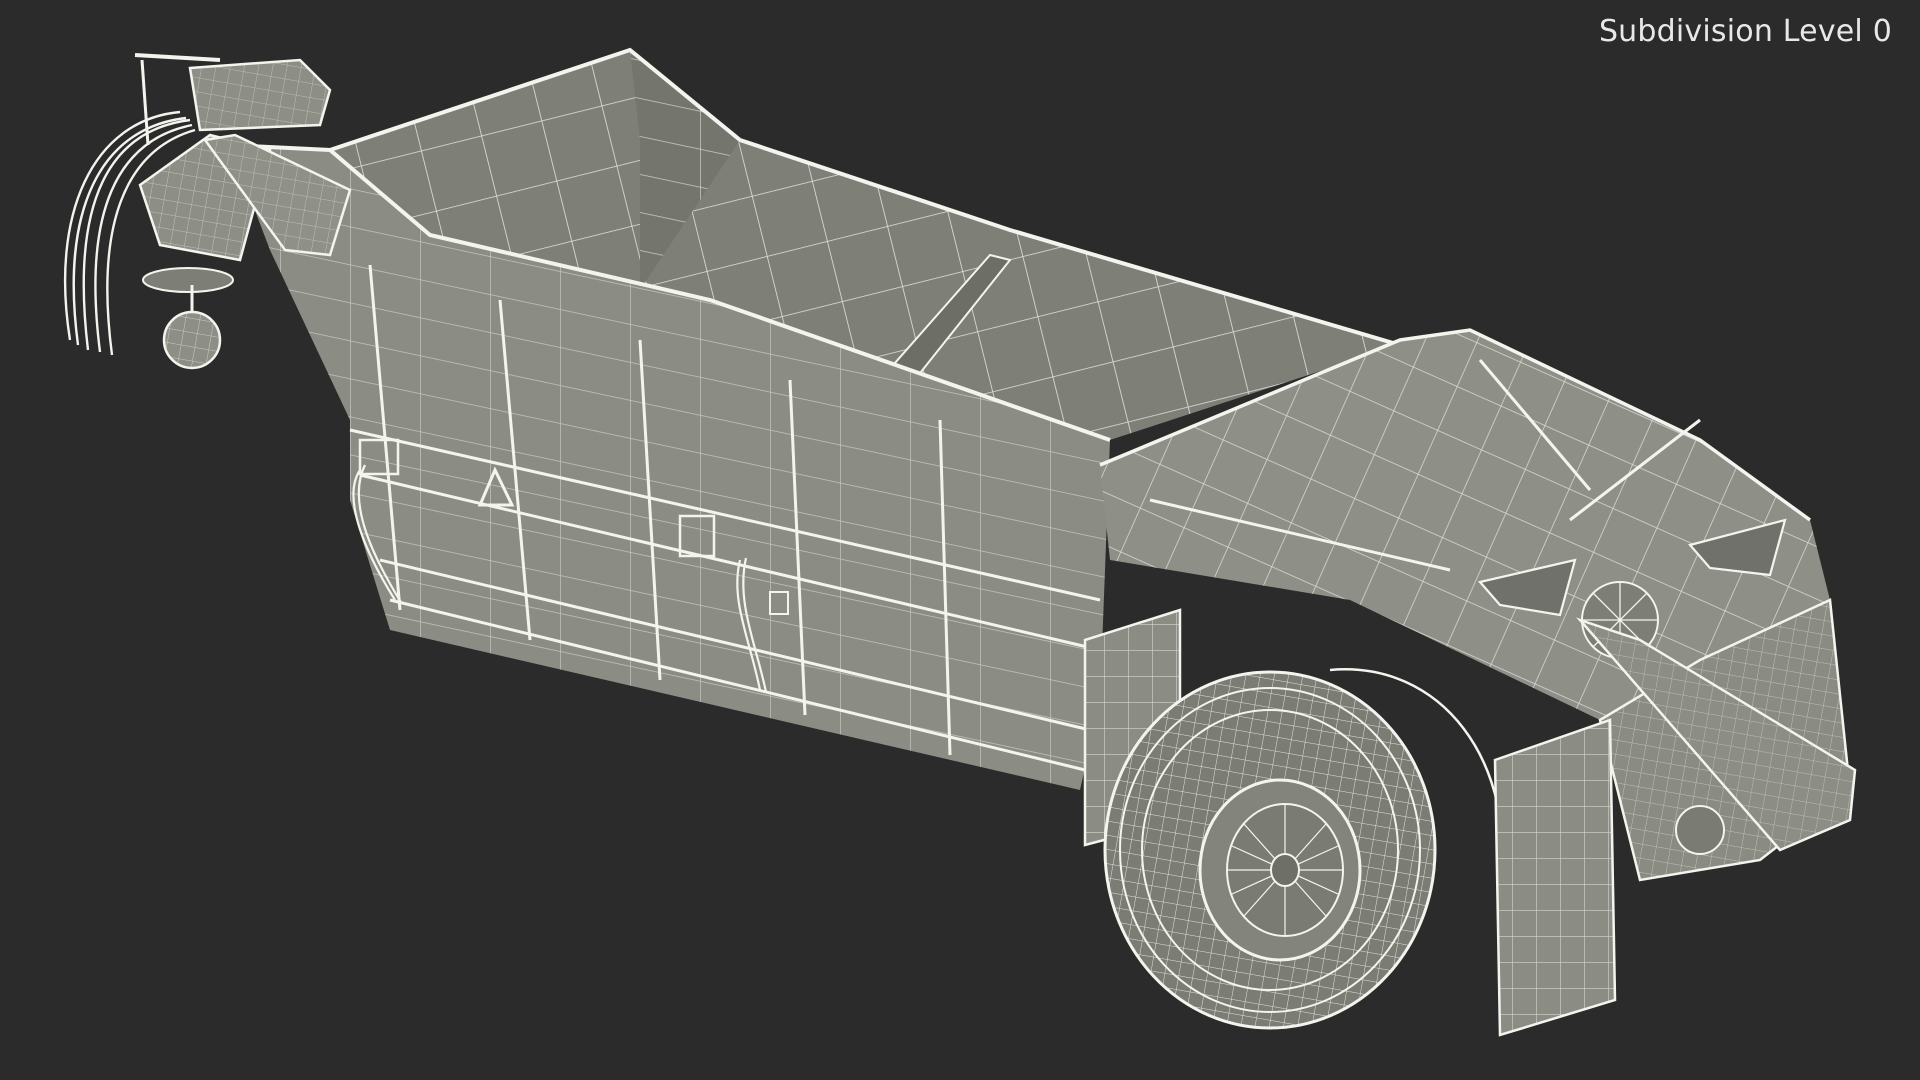 The height and width of the screenshot is (1080, 1920). What do you see at coordinates (1745, 31) in the screenshot?
I see `subdivision-level-label: Subdivision Level 0` at bounding box center [1745, 31].